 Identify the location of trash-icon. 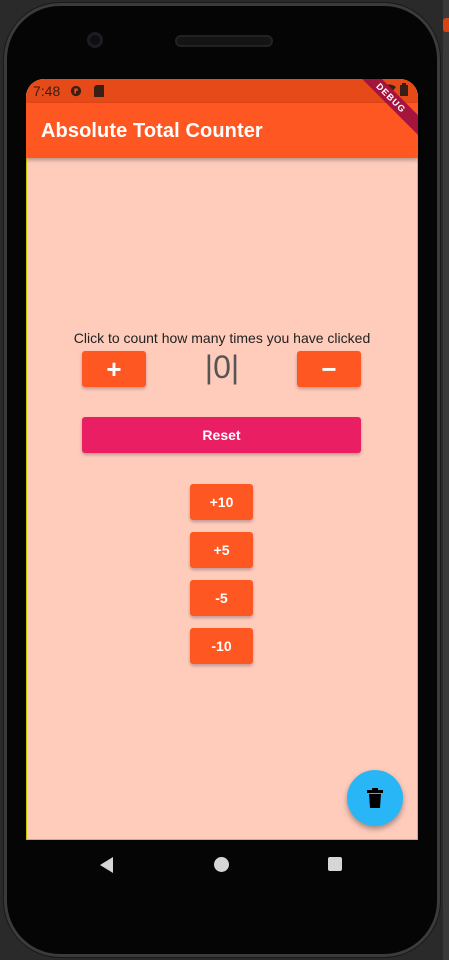
(375, 798).